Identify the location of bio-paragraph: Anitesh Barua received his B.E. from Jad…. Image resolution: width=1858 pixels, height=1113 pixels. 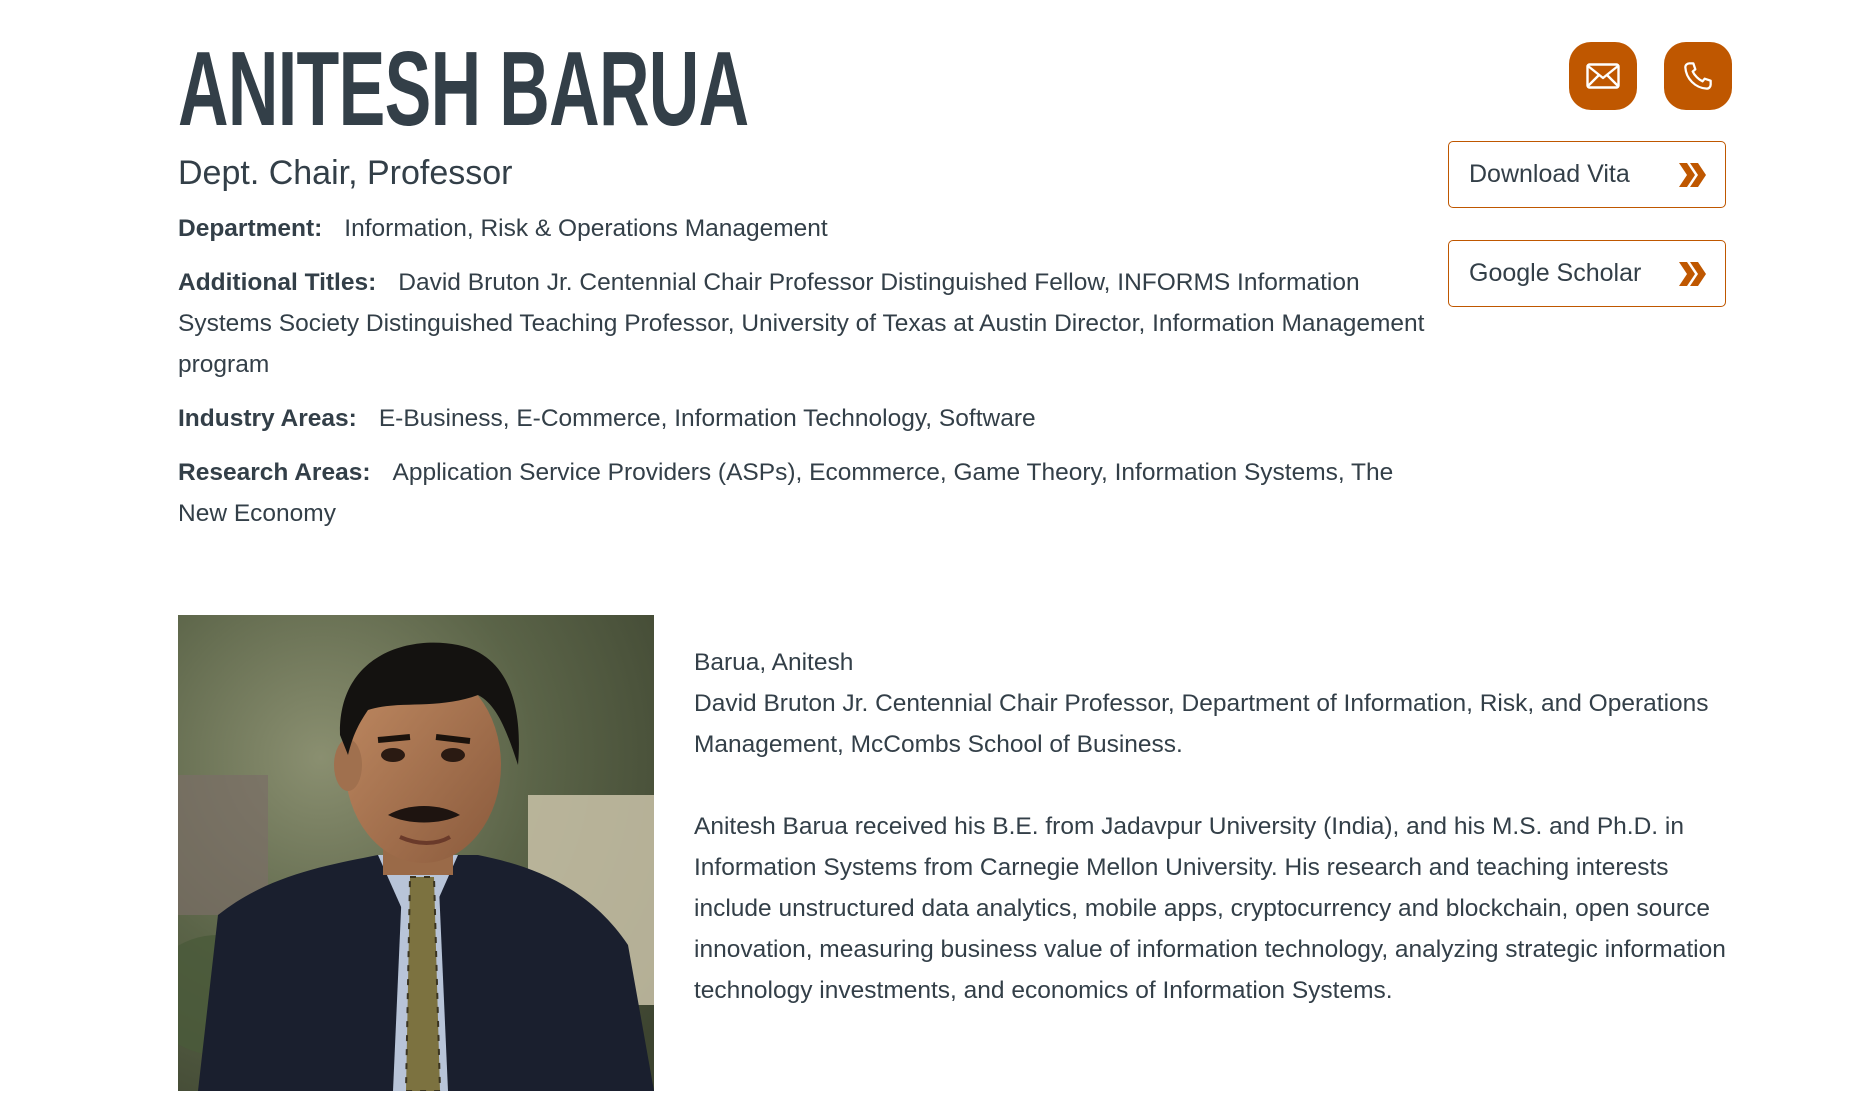
(1210, 908).